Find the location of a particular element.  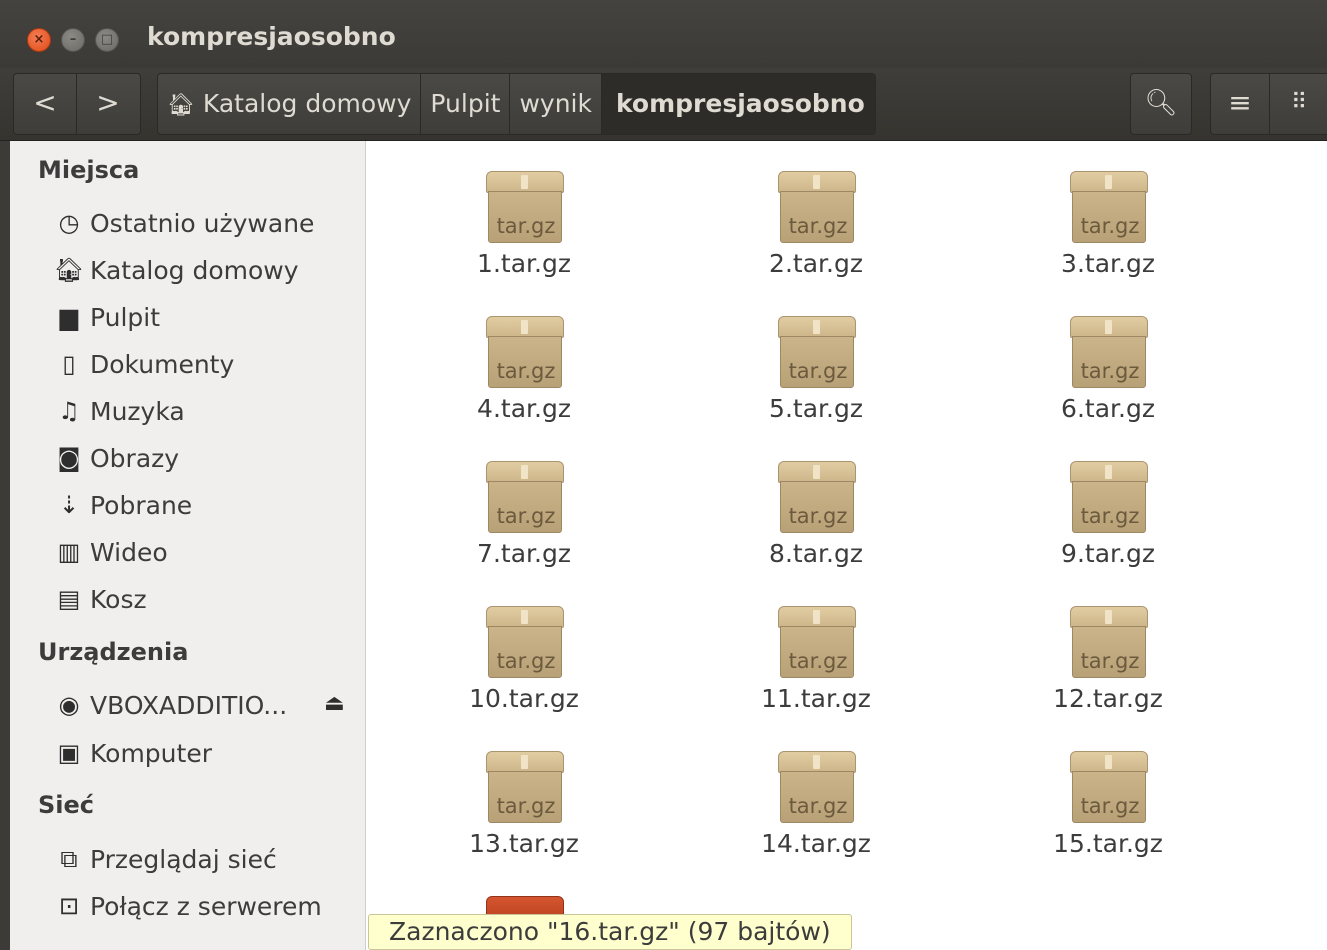

sidebar-item-label: Obrazy is located at coordinates (135, 458).